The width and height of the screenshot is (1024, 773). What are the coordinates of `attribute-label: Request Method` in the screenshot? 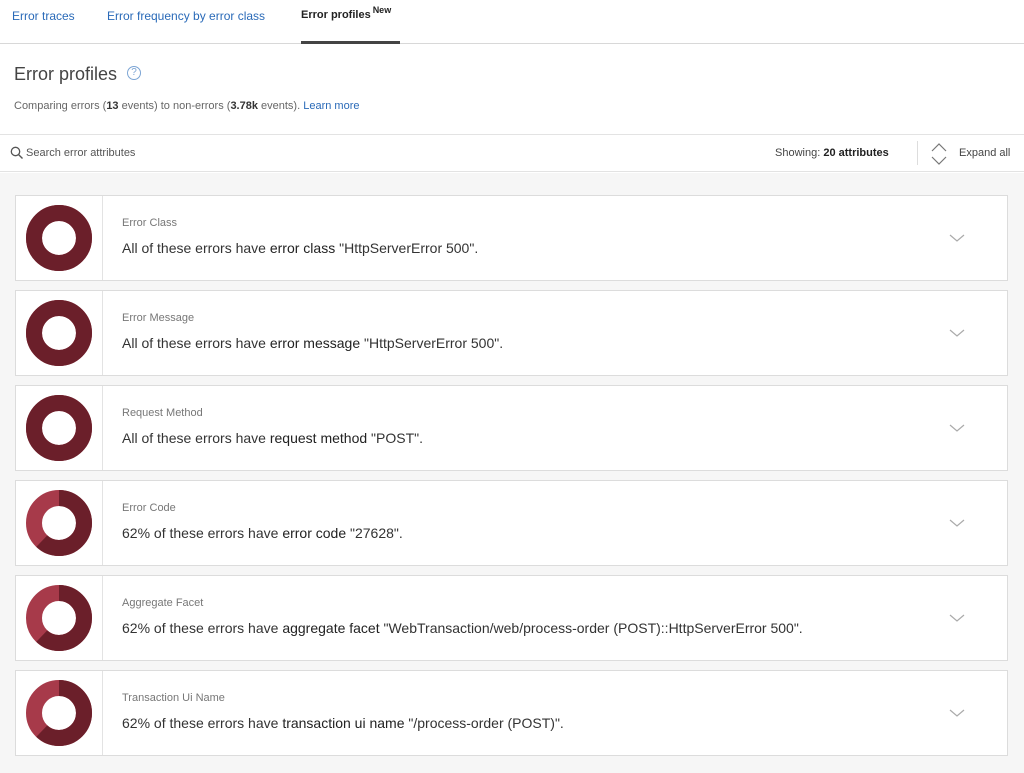 It's located at (162, 413).